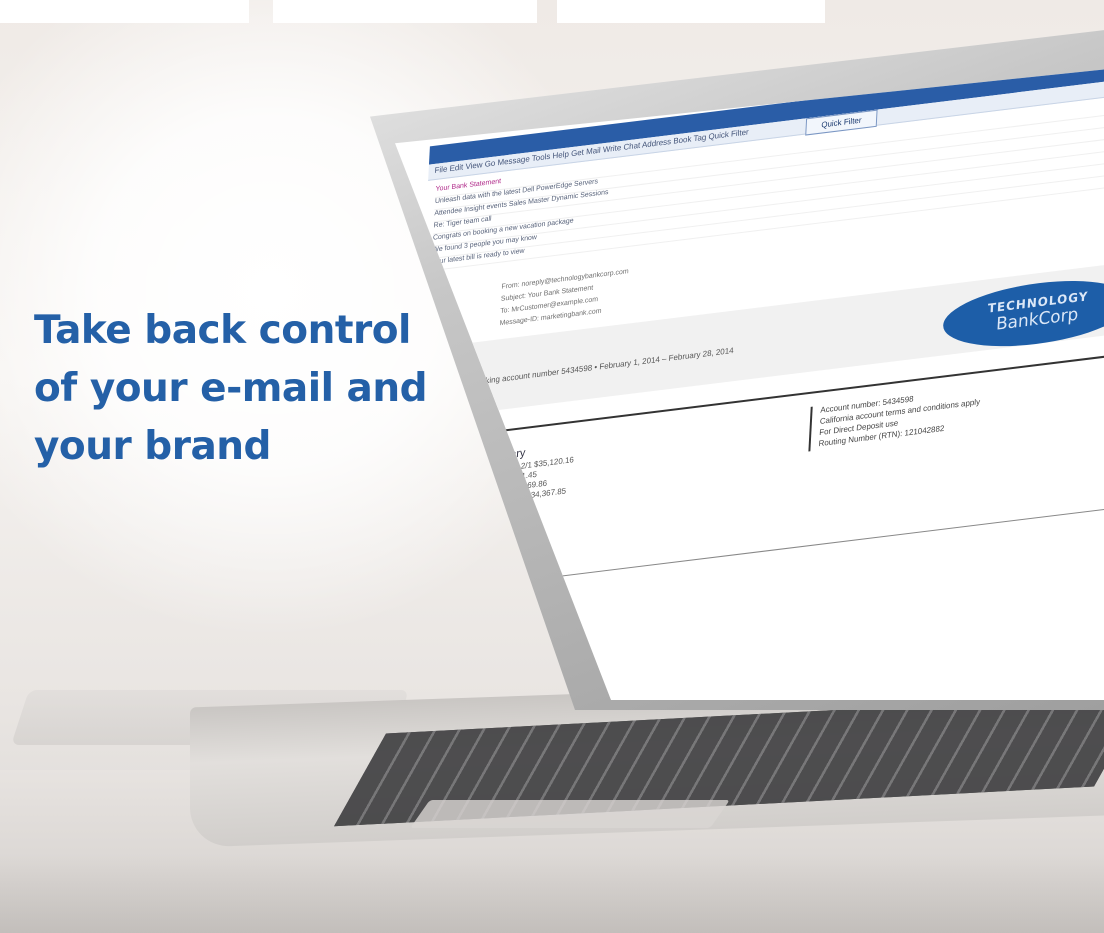  Describe the element at coordinates (552, 894) in the screenshot. I see `desk-shadow` at that location.